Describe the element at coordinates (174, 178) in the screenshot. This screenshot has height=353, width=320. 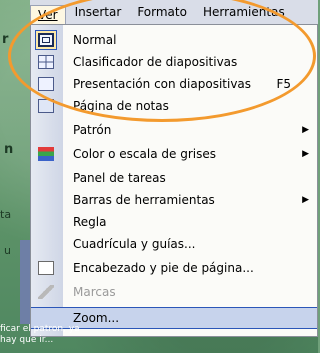
I see `menu-item-task-pane: Panel de tareas` at that location.